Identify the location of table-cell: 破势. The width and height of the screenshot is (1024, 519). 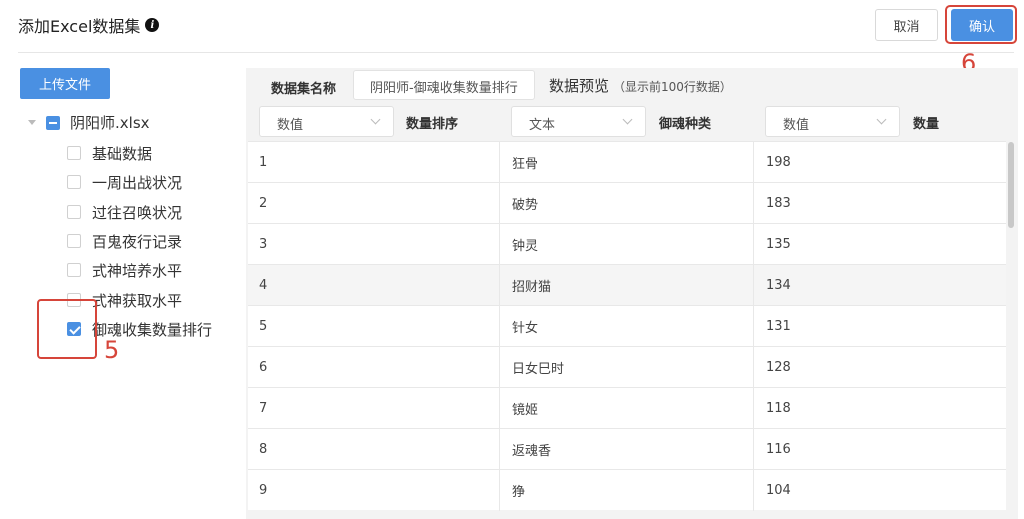
(627, 203).